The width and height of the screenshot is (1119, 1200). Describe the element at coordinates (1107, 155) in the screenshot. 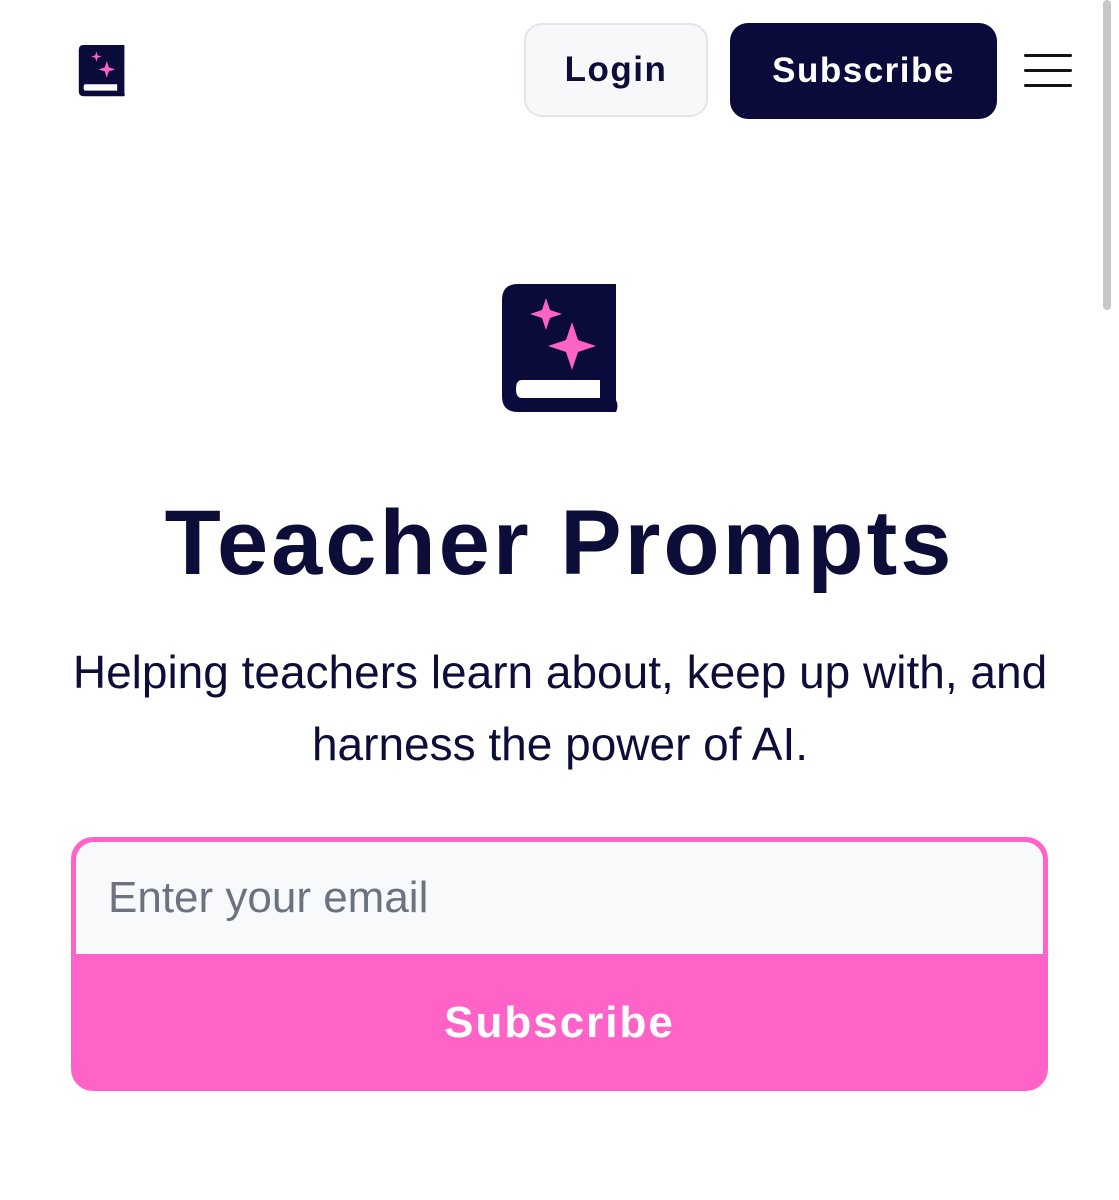

I see `scrollbar` at that location.